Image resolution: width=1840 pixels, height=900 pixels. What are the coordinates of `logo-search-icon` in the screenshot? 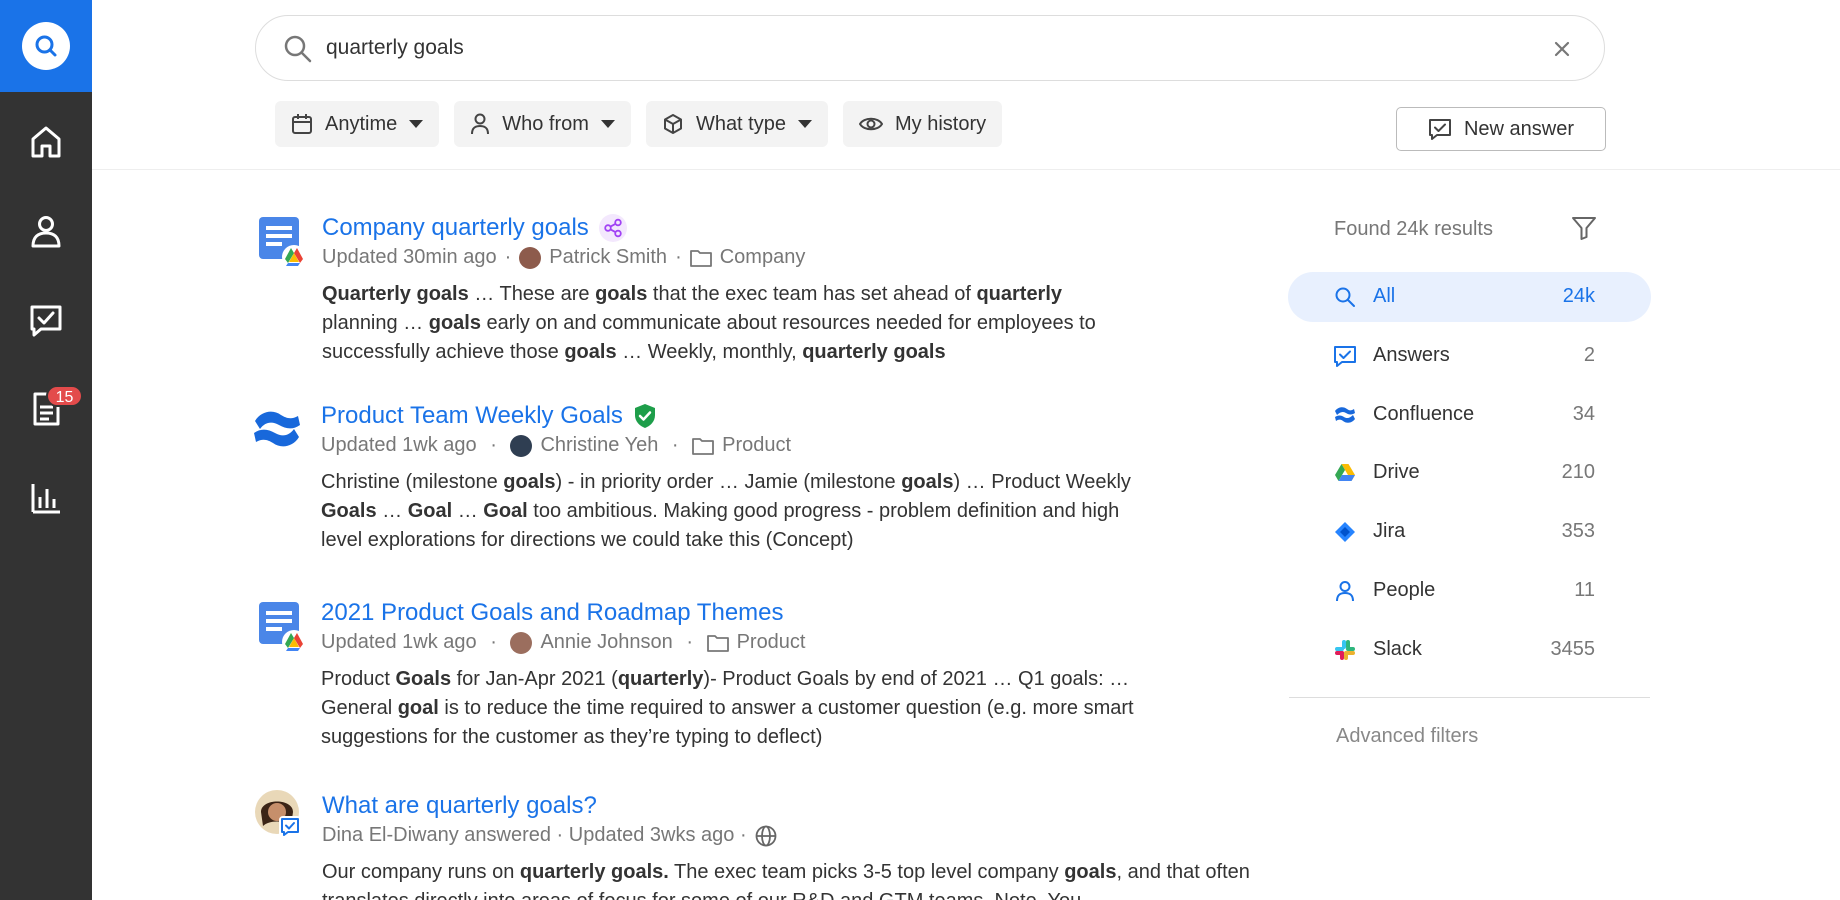 It's located at (46, 46).